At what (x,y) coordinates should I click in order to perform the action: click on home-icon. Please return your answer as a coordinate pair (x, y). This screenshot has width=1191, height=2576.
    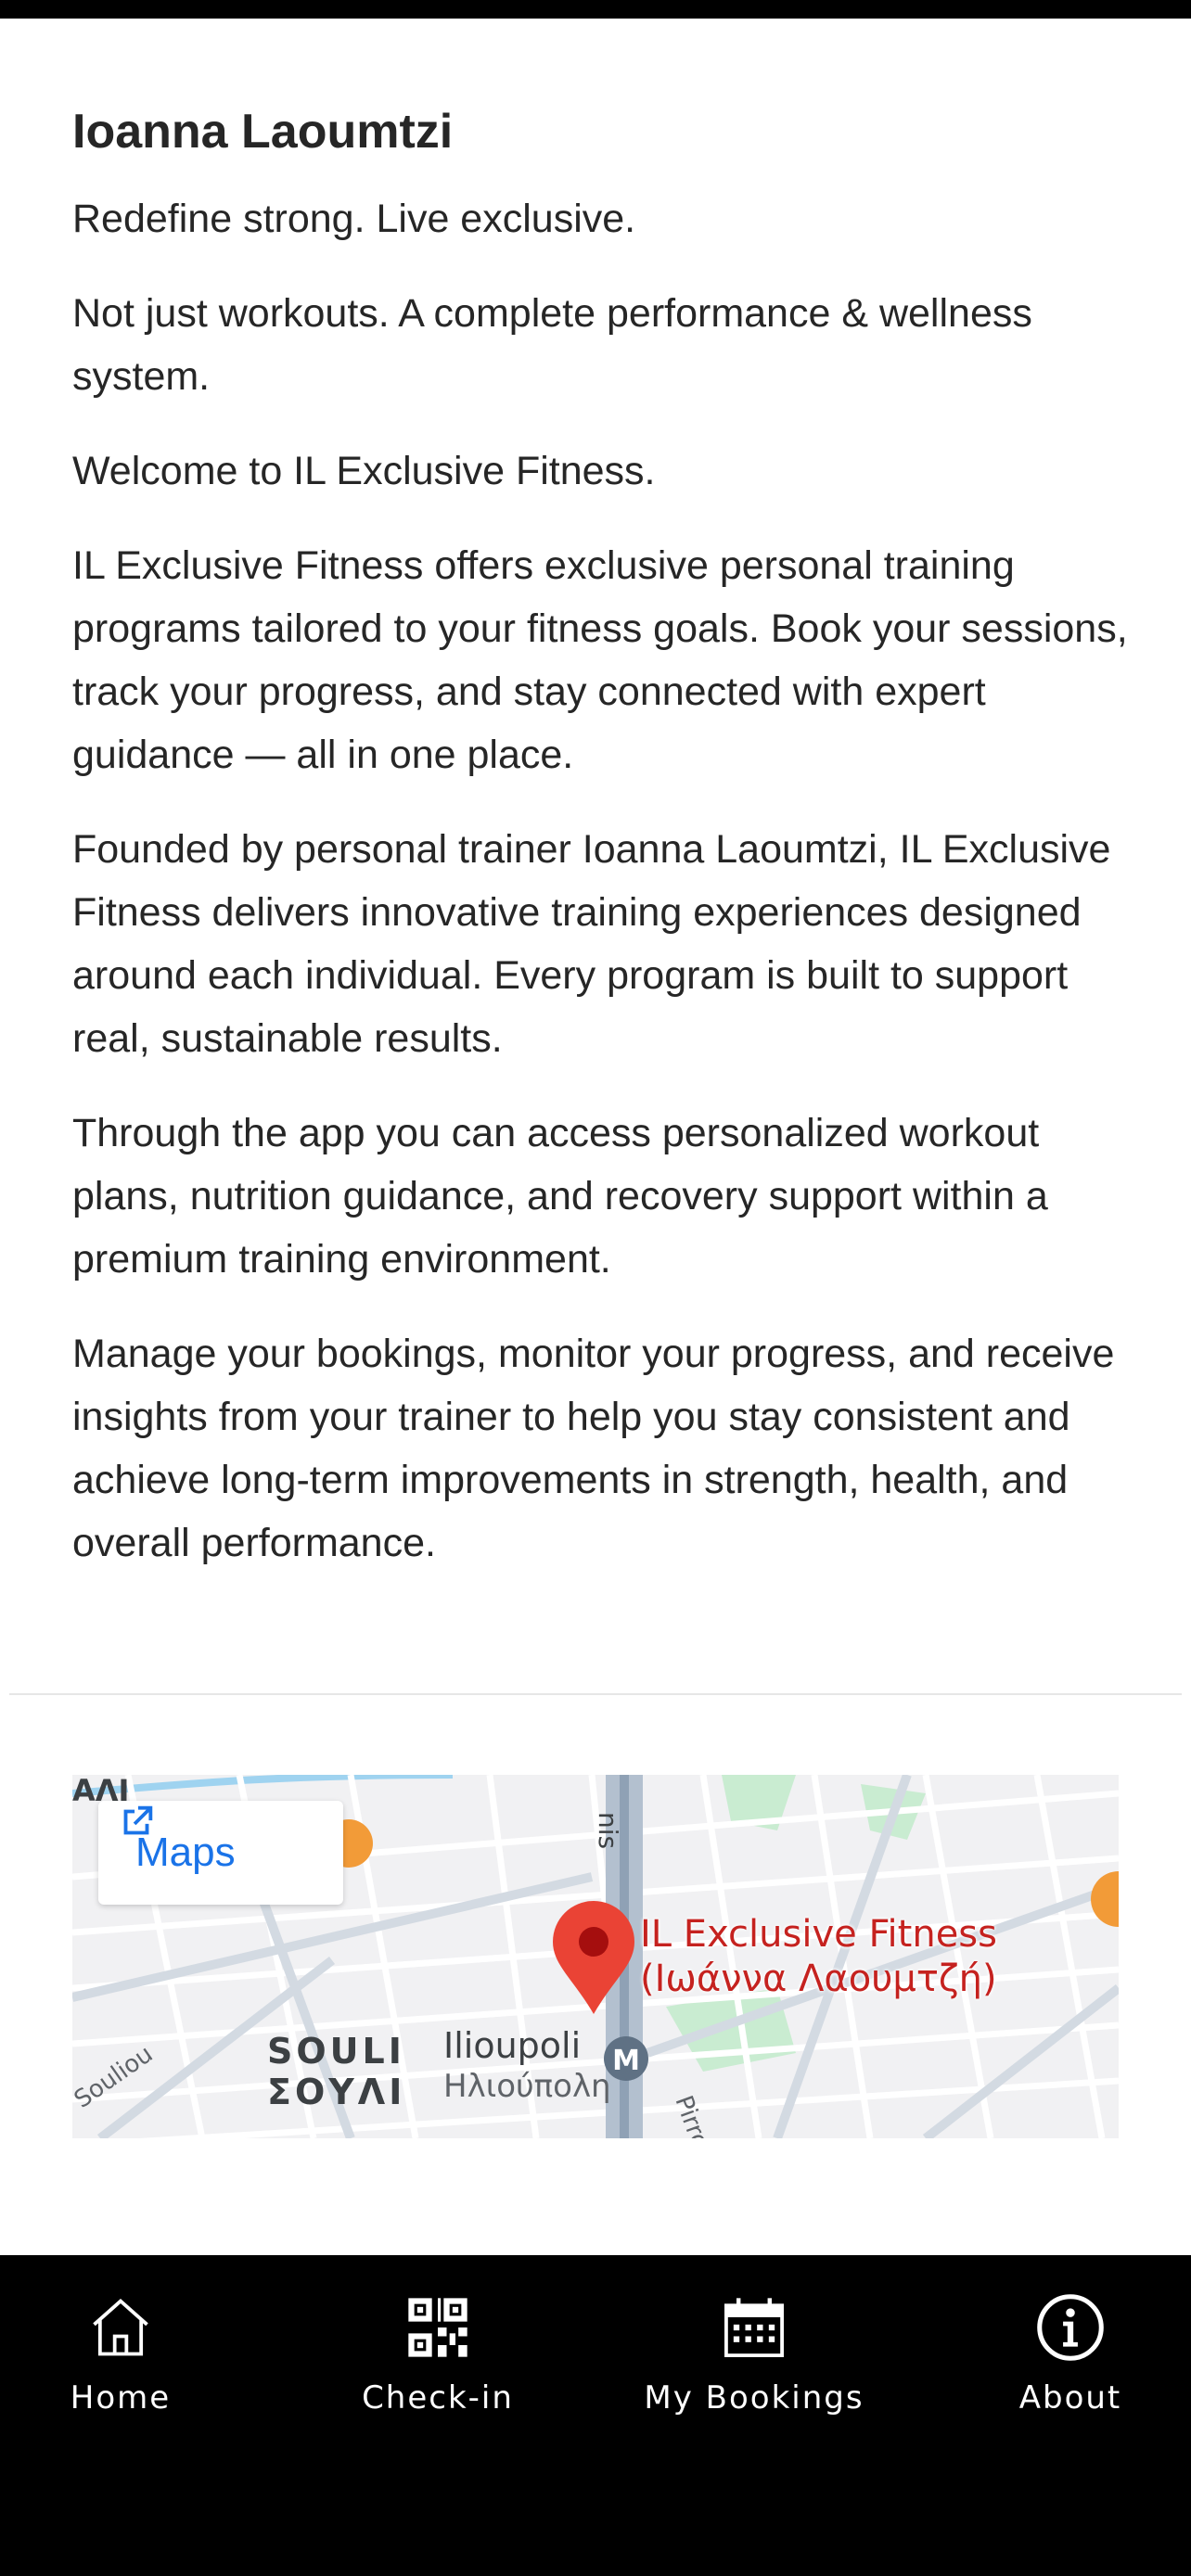
    Looking at the image, I should click on (121, 2327).